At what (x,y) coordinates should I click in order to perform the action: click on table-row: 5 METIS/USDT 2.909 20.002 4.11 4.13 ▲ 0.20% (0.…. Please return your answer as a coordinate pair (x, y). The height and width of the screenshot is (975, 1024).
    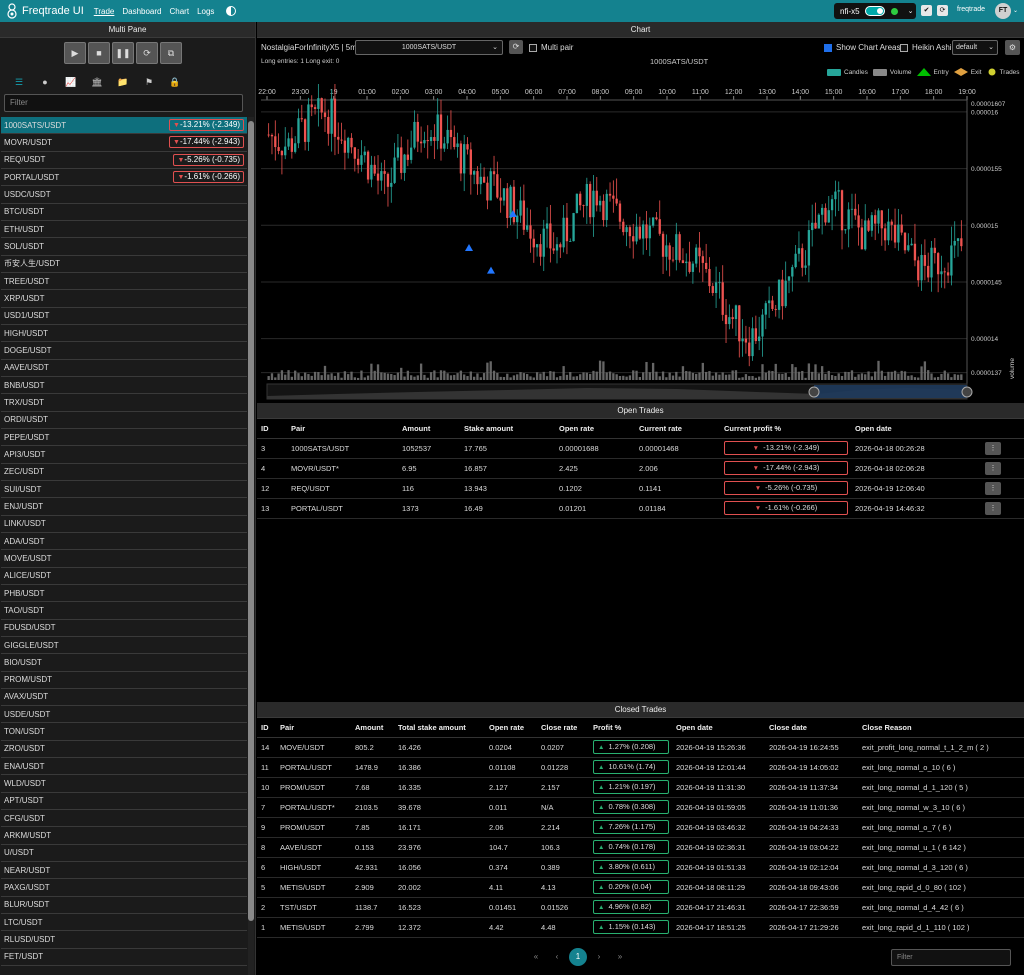
    Looking at the image, I should click on (640, 887).